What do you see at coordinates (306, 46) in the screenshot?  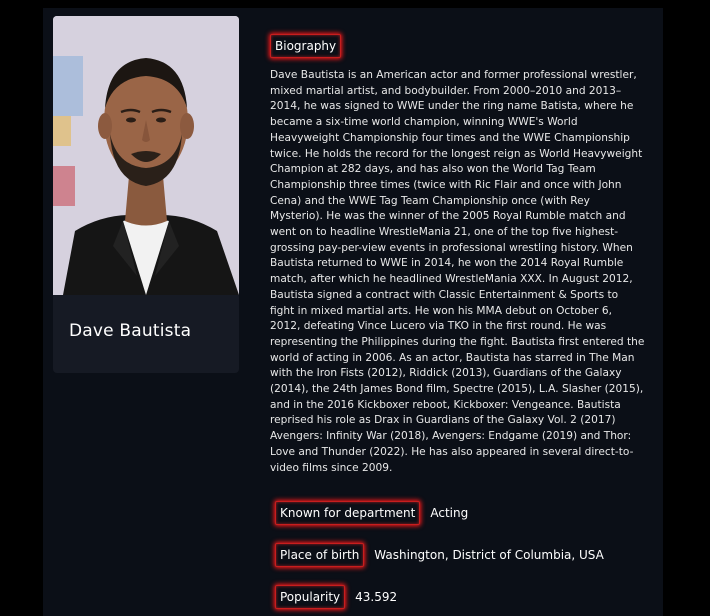 I see `biography-label: Biography` at bounding box center [306, 46].